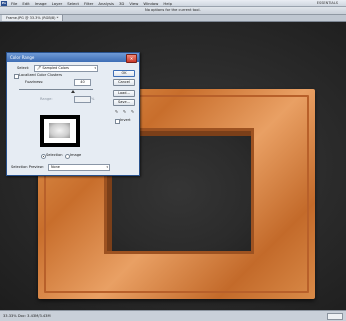 The image size is (346, 321). I want to click on options-bar: No options for the current tool., so click(173, 11).